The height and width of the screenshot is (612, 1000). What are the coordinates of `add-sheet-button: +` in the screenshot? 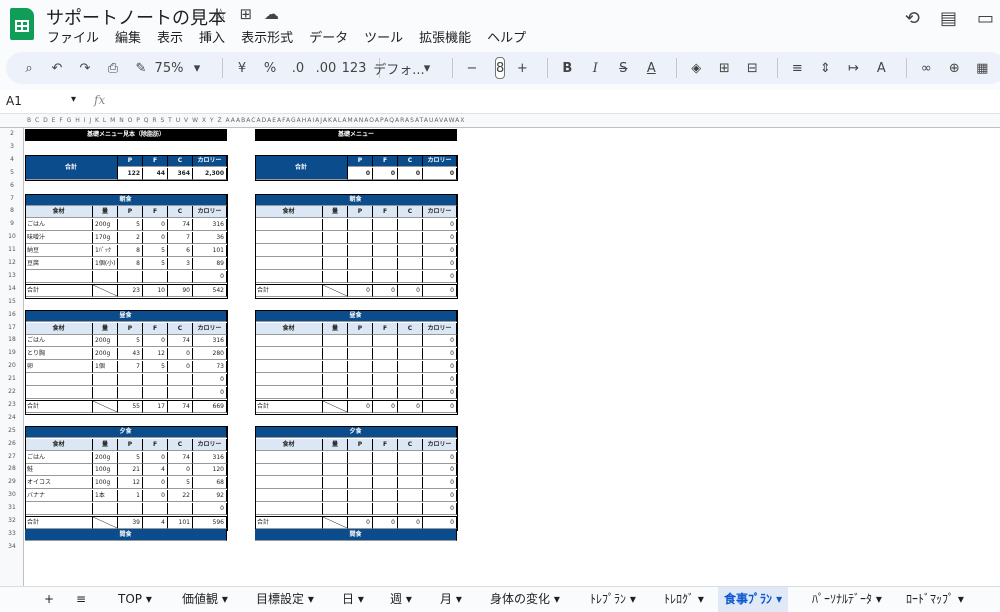 It's located at (49, 599).